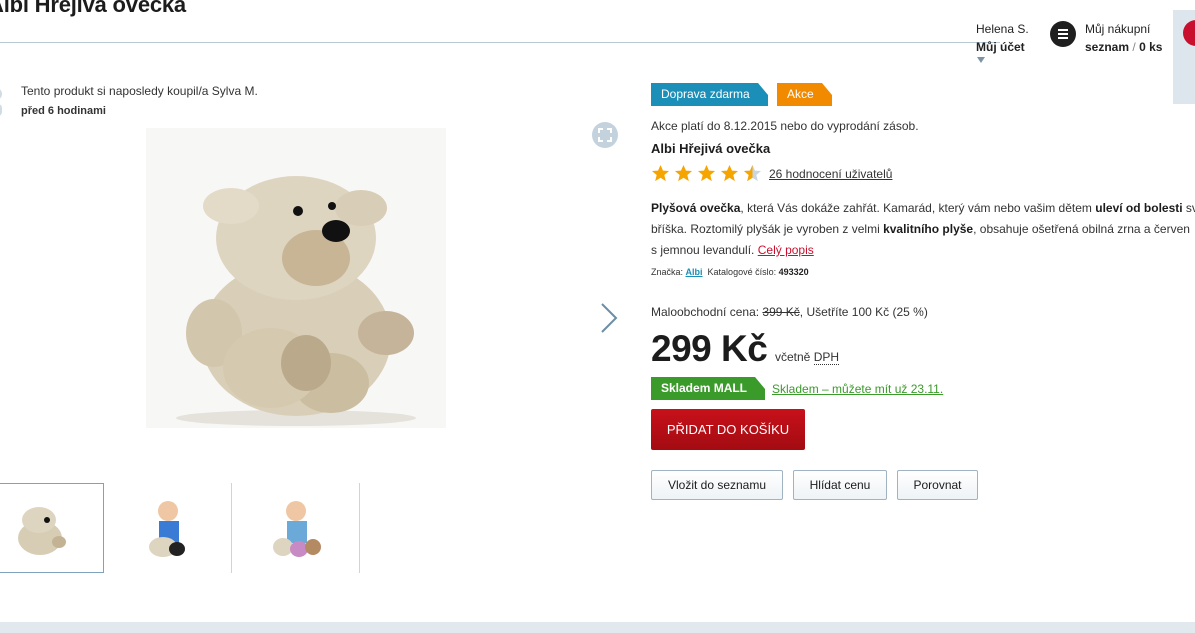  What do you see at coordinates (981, 60) in the screenshot?
I see `chevron-down-icon` at bounding box center [981, 60].